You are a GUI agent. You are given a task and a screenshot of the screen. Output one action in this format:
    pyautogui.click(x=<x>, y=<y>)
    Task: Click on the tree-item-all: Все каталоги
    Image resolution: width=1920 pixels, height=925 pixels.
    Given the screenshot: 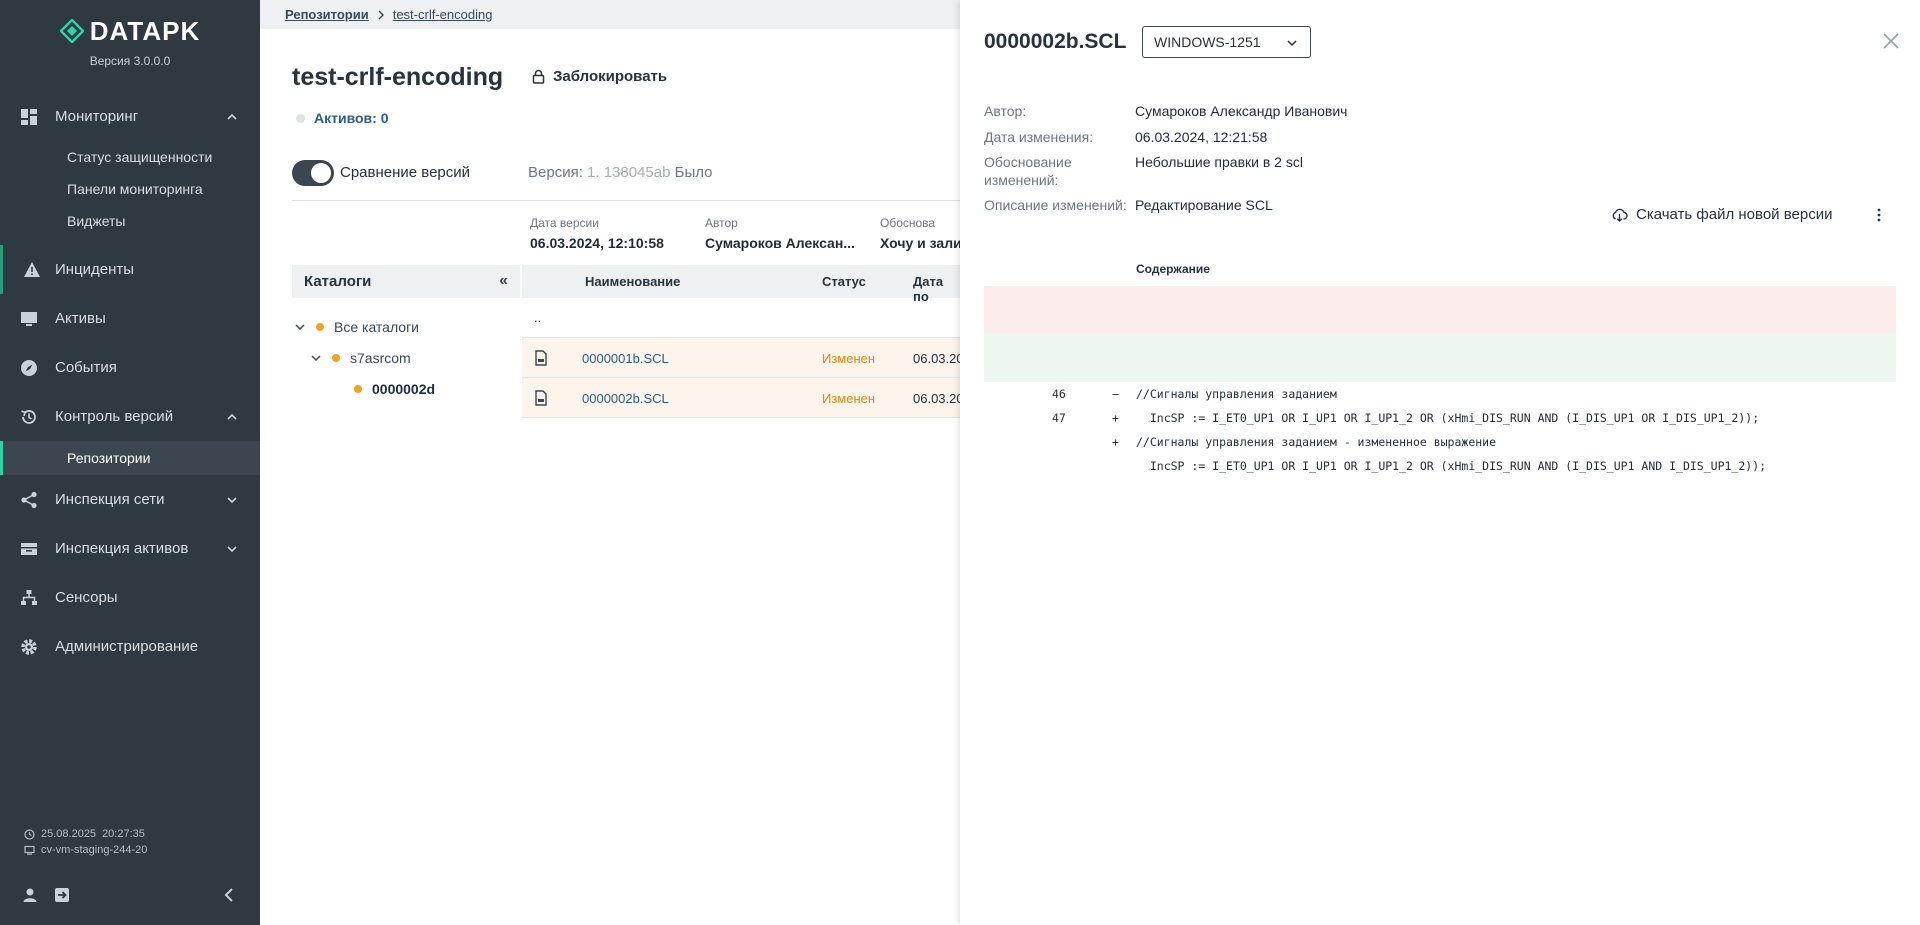 What is the action you would take?
    pyautogui.click(x=356, y=327)
    